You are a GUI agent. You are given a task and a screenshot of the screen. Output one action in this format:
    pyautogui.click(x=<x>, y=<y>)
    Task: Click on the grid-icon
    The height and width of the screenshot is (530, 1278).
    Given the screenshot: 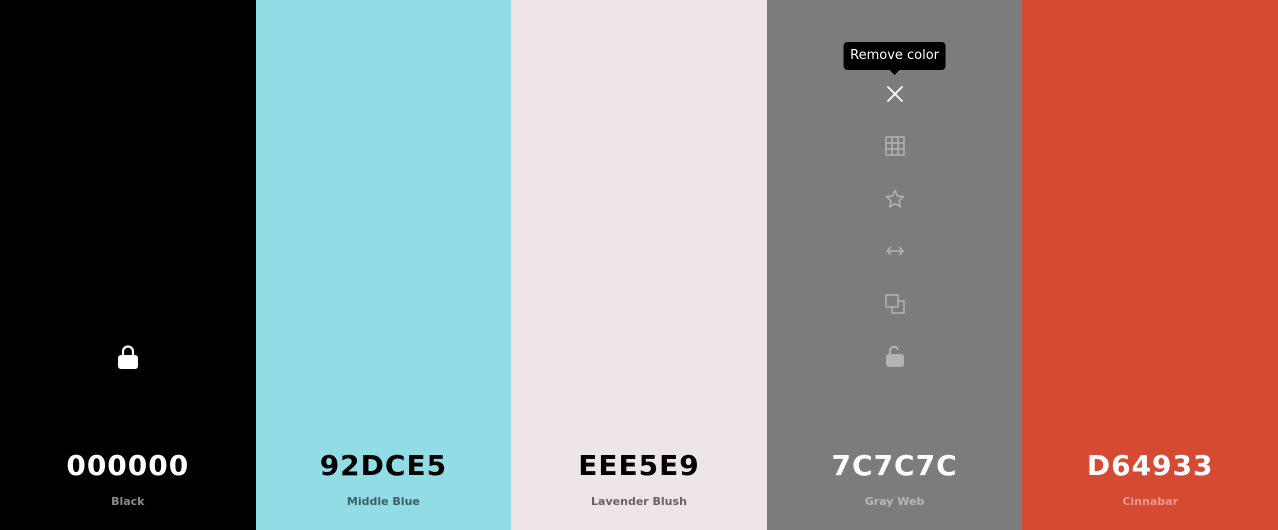 What is the action you would take?
    pyautogui.click(x=895, y=146)
    